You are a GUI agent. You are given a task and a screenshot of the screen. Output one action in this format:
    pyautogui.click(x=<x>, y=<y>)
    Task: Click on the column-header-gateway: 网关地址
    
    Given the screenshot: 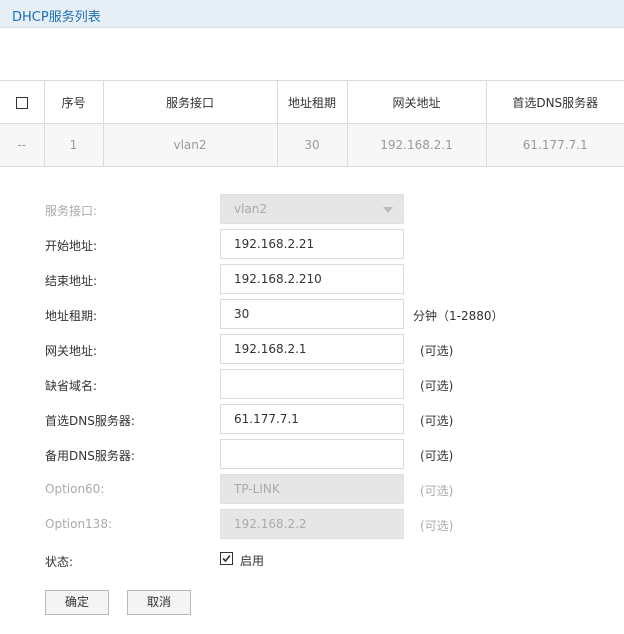 What is the action you would take?
    pyautogui.click(x=416, y=102)
    